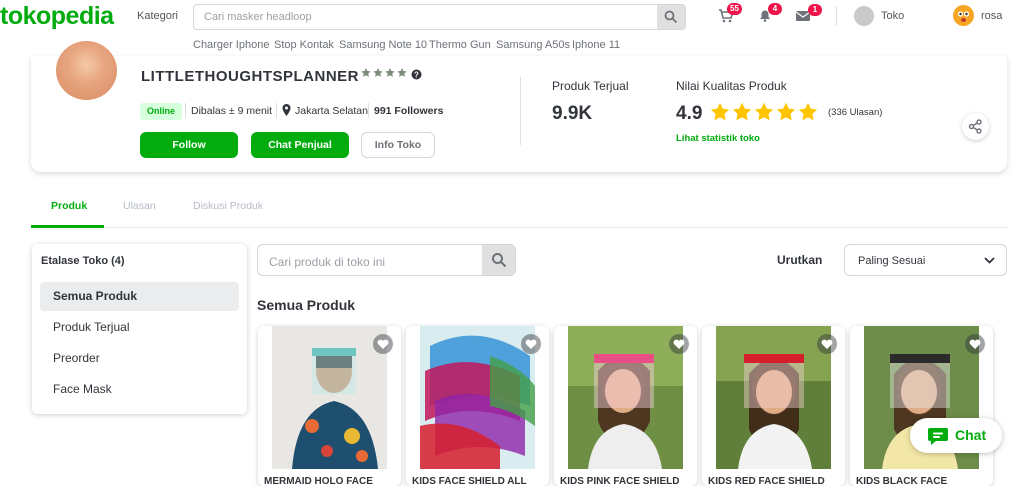 The image size is (1024, 486). Describe the element at coordinates (766, 481) in the screenshot. I see `product-title: KIDS RED FACE SHIELD` at that location.